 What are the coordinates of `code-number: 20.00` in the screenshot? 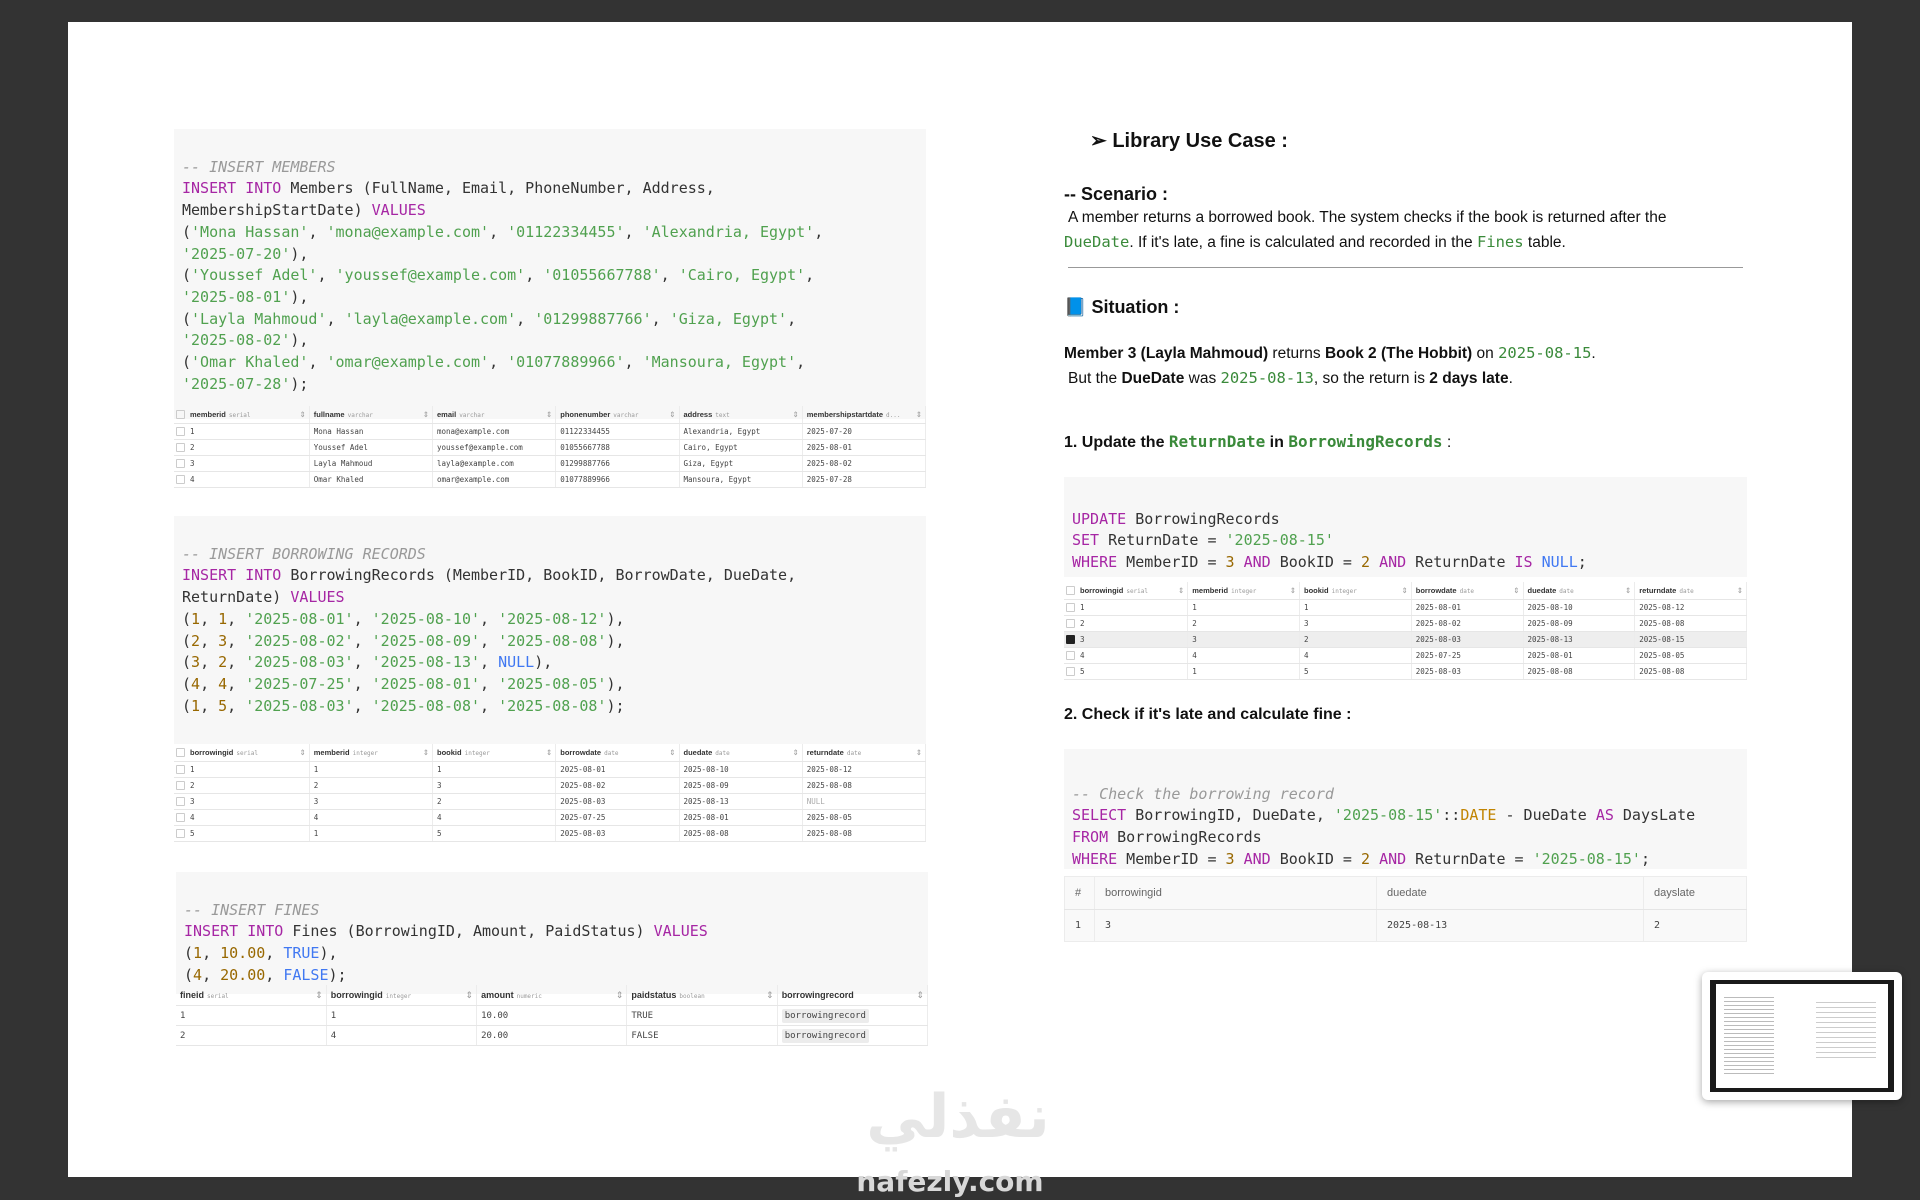 It's located at (243, 974).